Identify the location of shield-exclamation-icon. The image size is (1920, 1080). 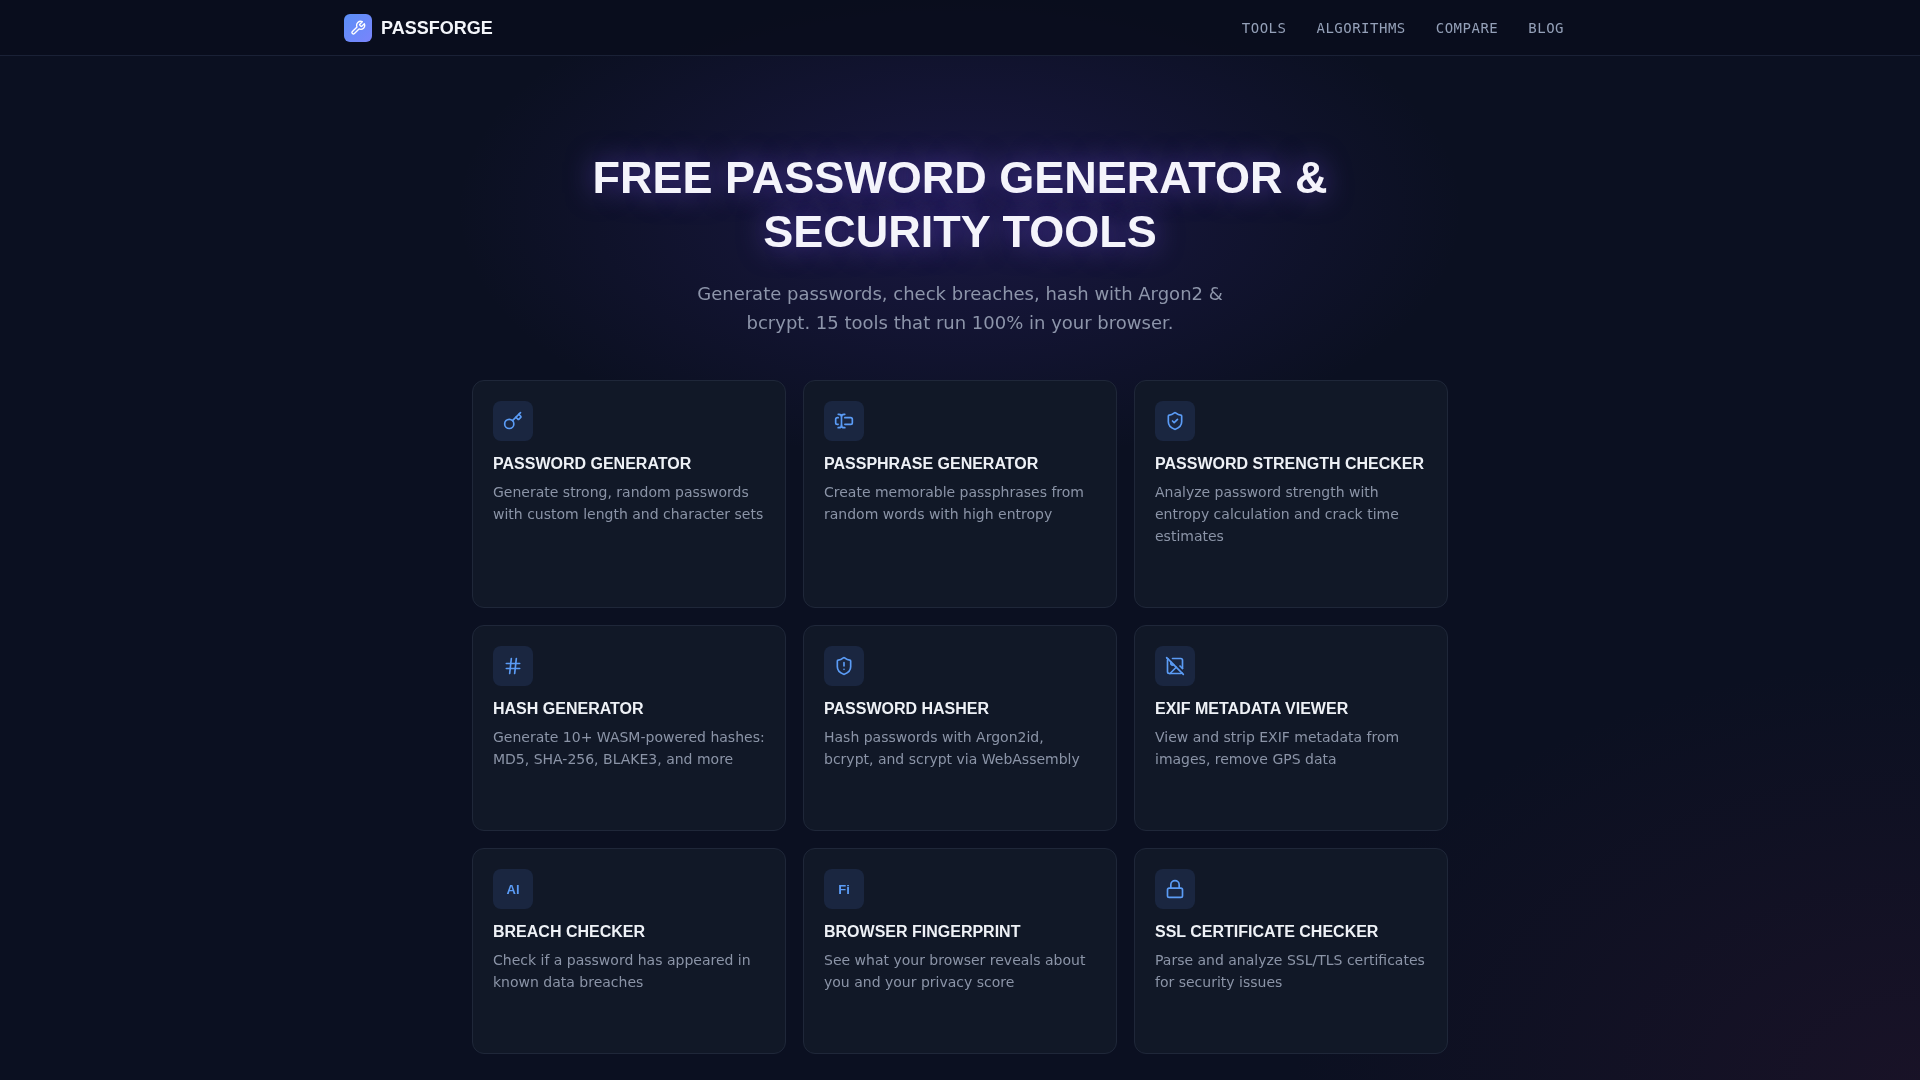
(844, 666).